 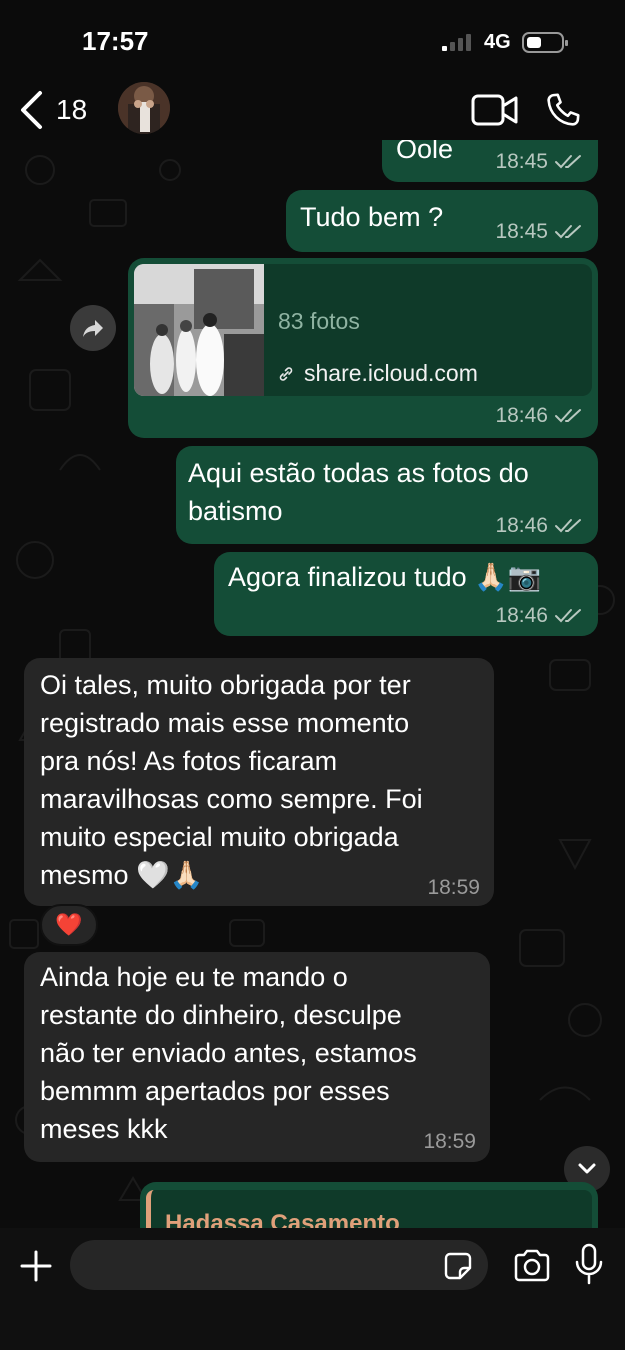 I want to click on link-preview-bubble: 83 fotos share.icloud.com 18:46, so click(x=363, y=348).